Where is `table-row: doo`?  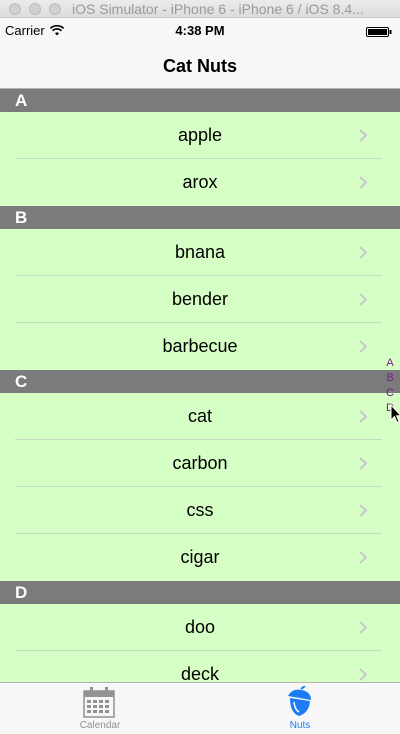 table-row: doo is located at coordinates (200, 627).